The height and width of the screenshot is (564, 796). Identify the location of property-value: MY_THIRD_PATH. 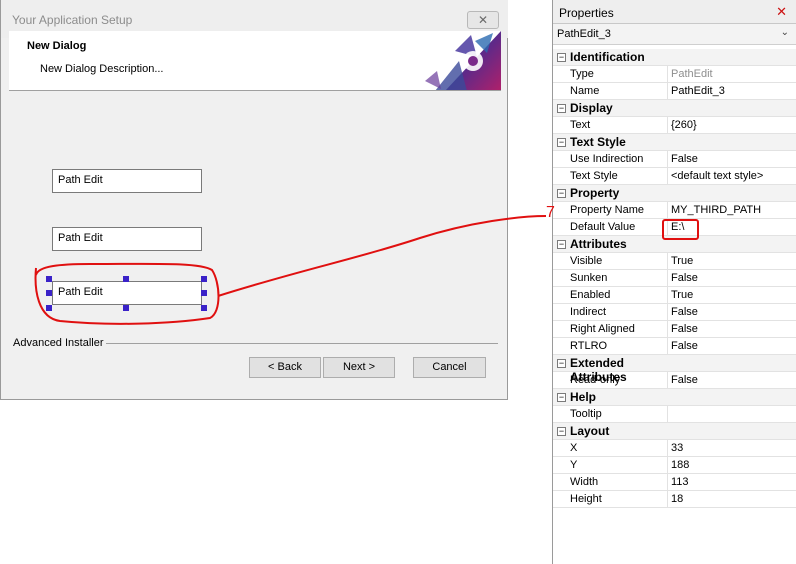
(733, 210).